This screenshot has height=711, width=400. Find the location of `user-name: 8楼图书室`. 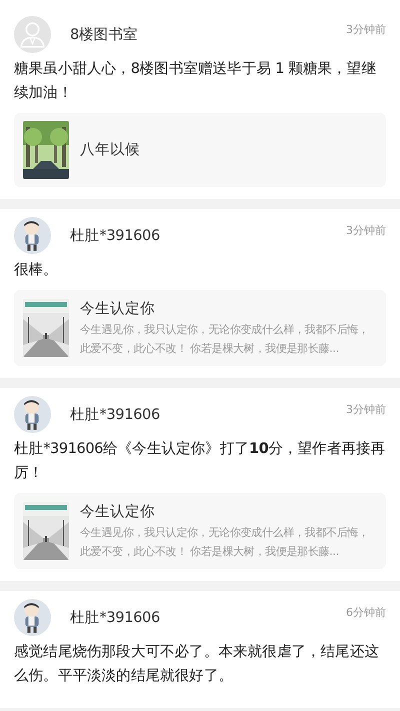

user-name: 8楼图书室 is located at coordinates (104, 34).